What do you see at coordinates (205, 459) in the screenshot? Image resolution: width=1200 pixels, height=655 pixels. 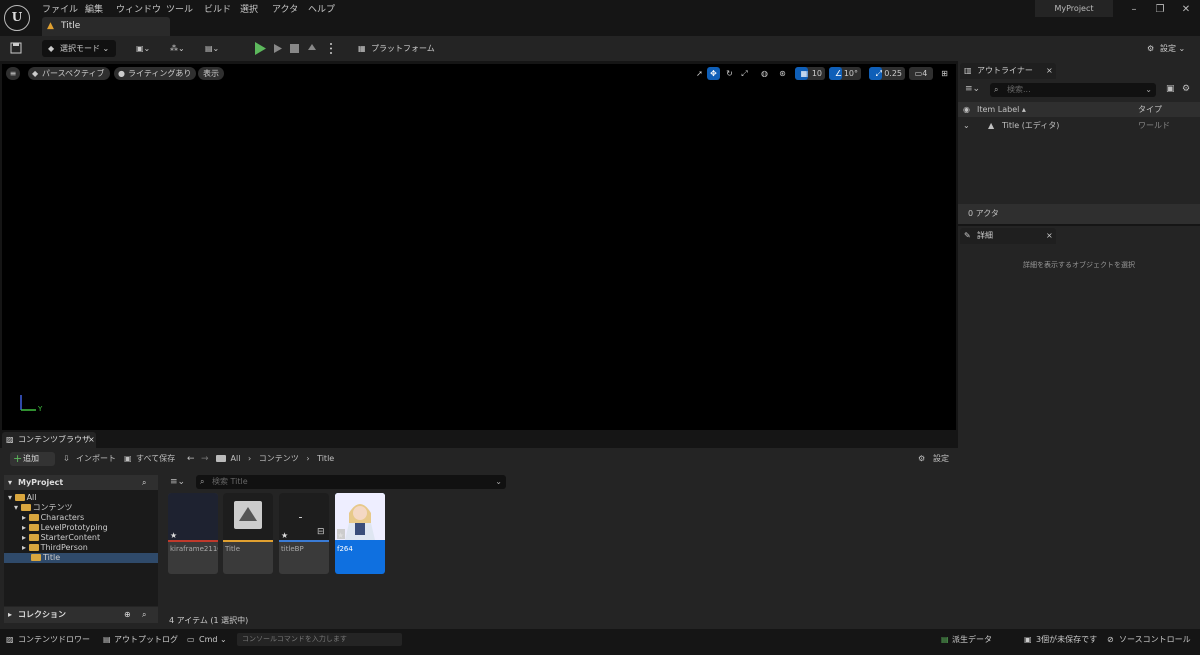 I see `forward-icon: →` at bounding box center [205, 459].